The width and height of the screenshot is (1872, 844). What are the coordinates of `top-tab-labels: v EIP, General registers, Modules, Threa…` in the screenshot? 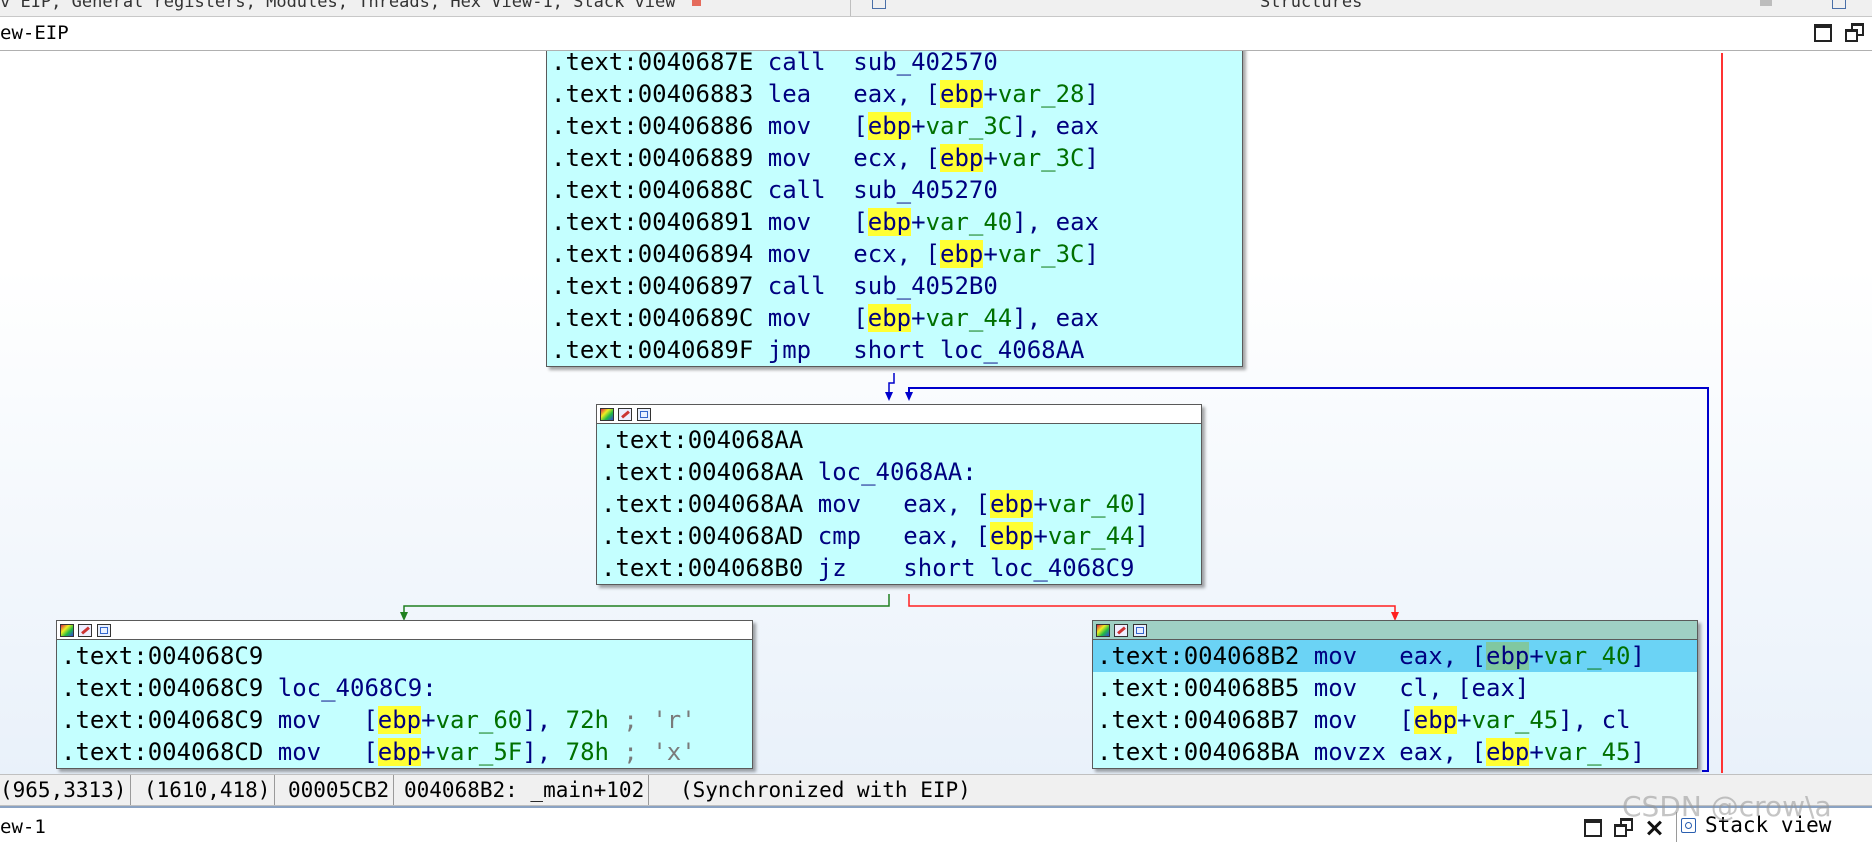 It's located at (338, 6).